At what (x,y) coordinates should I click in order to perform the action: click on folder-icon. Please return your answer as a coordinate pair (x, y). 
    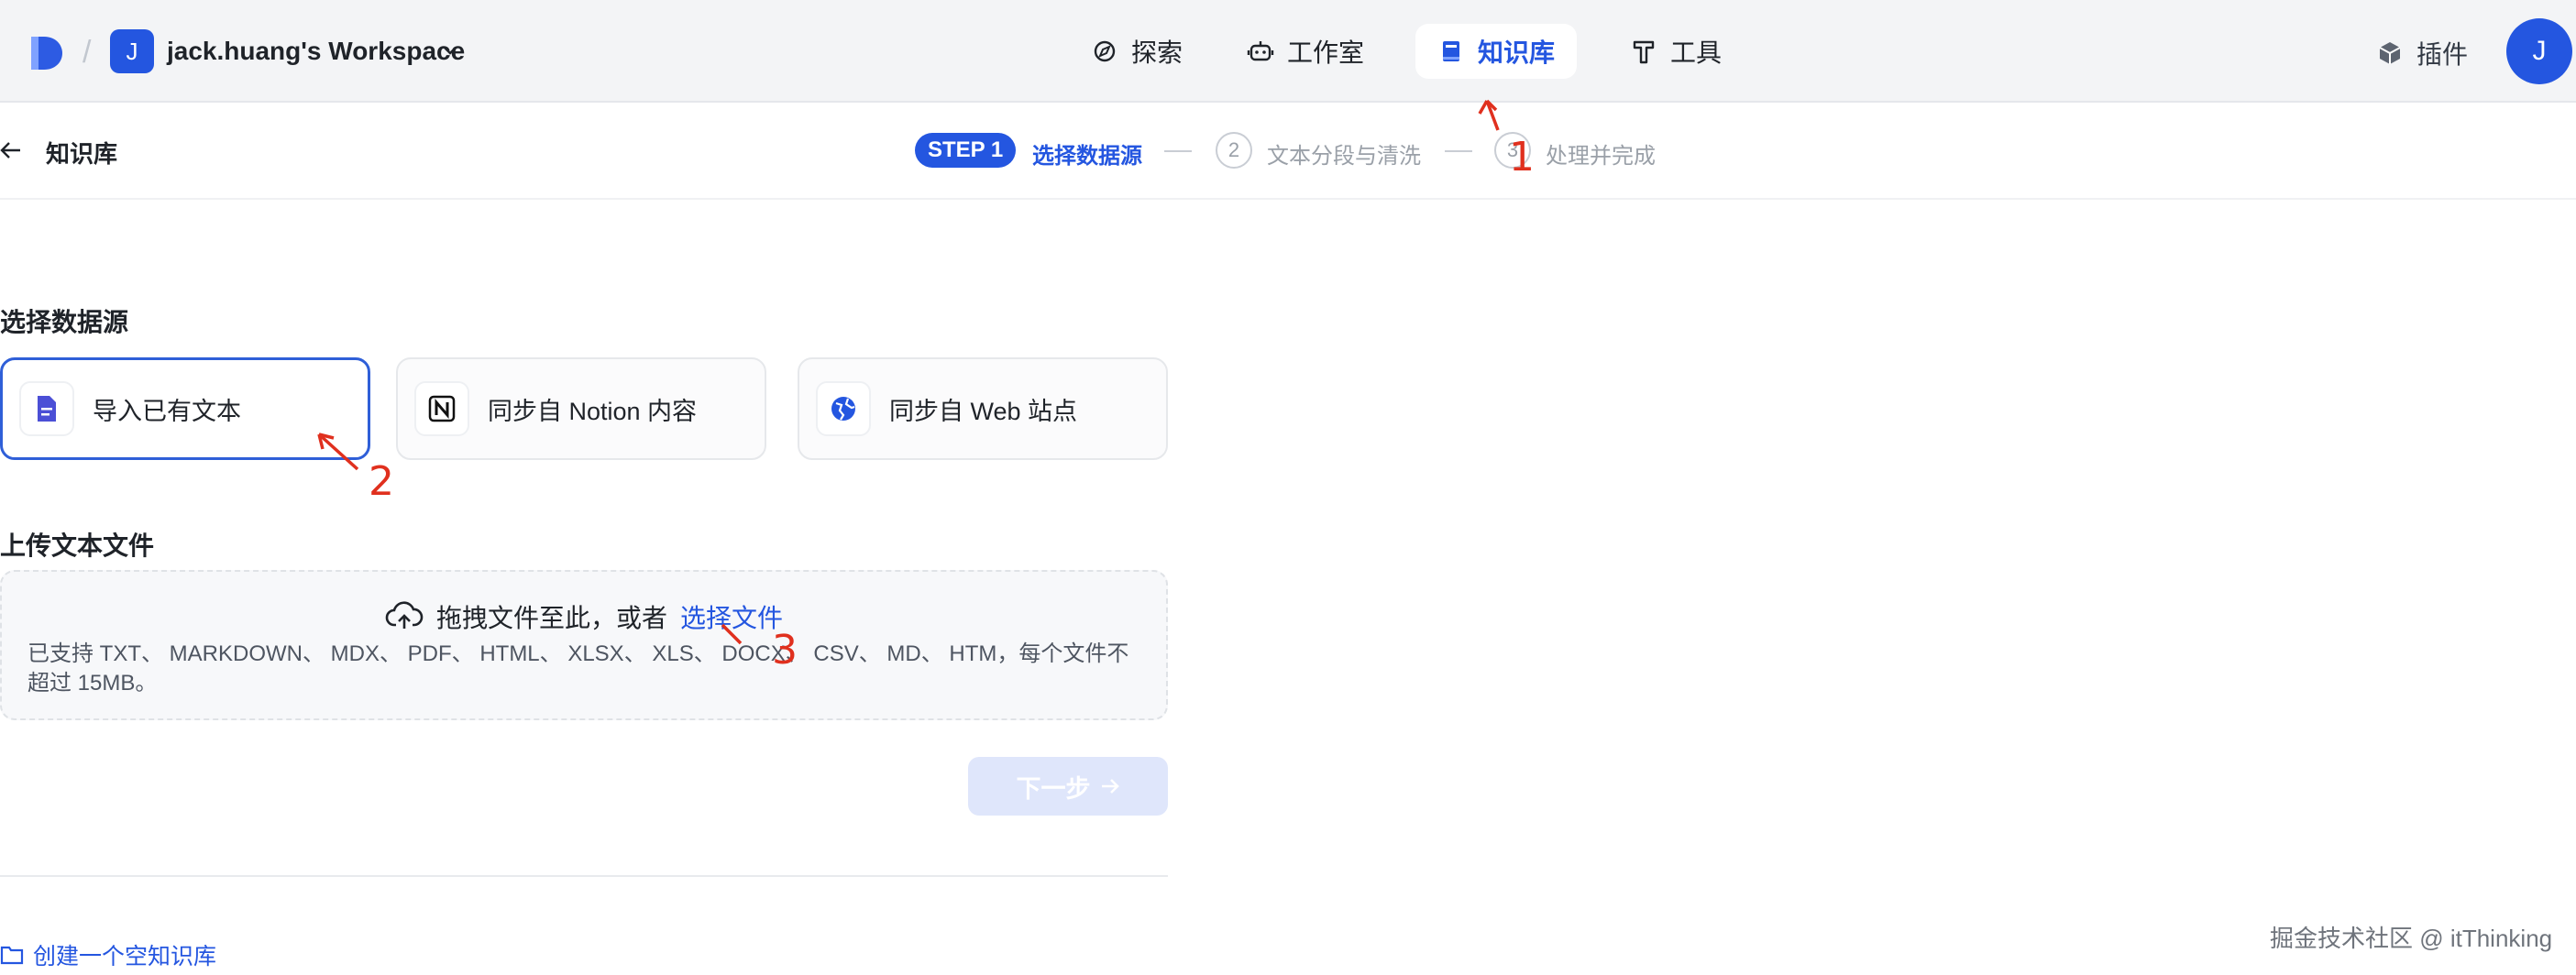
    Looking at the image, I should click on (12, 955).